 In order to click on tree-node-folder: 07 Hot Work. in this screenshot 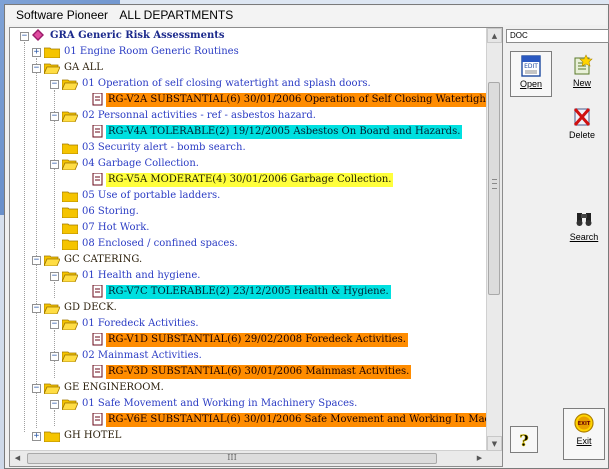, I will do `click(249, 228)`.